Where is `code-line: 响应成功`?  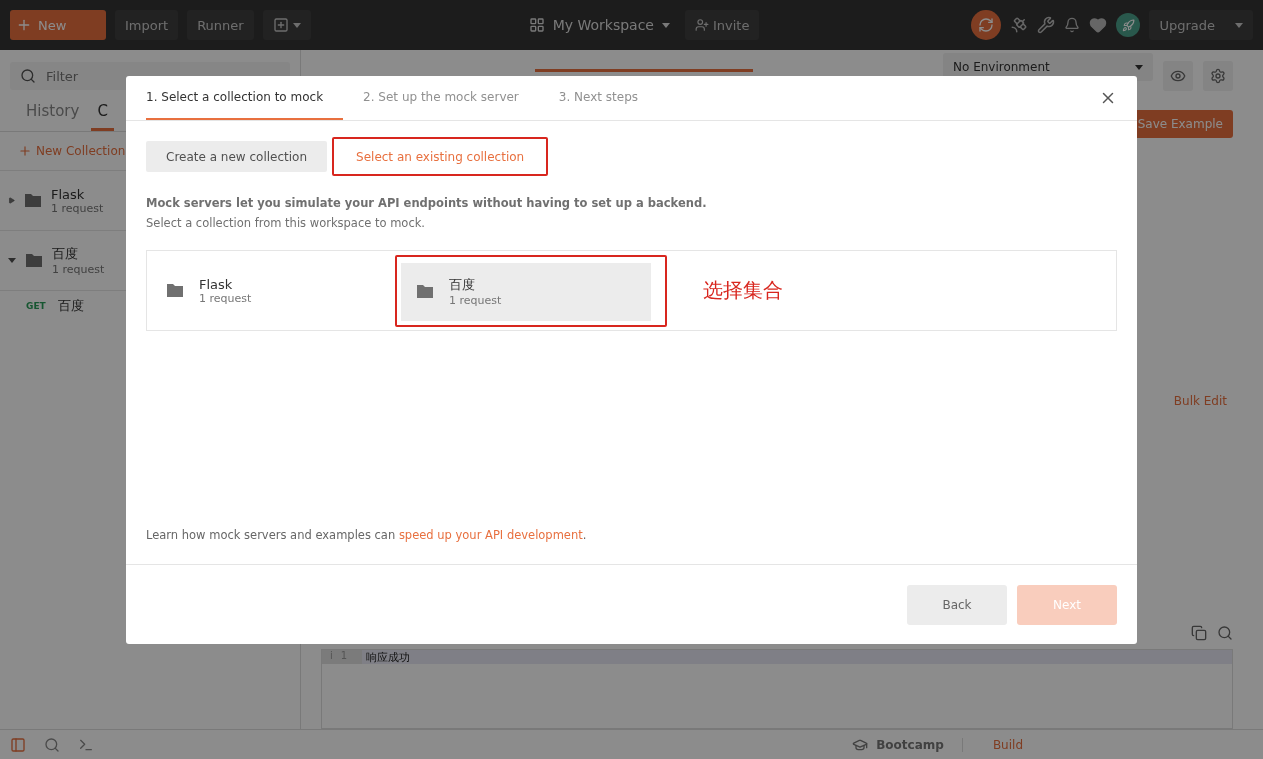
code-line: 响应成功 is located at coordinates (387, 657).